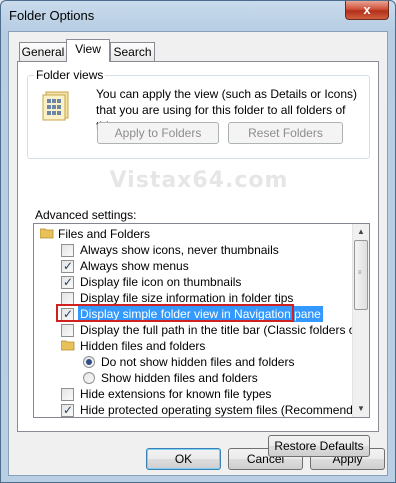  I want to click on tab-general-label: General, so click(43, 52).